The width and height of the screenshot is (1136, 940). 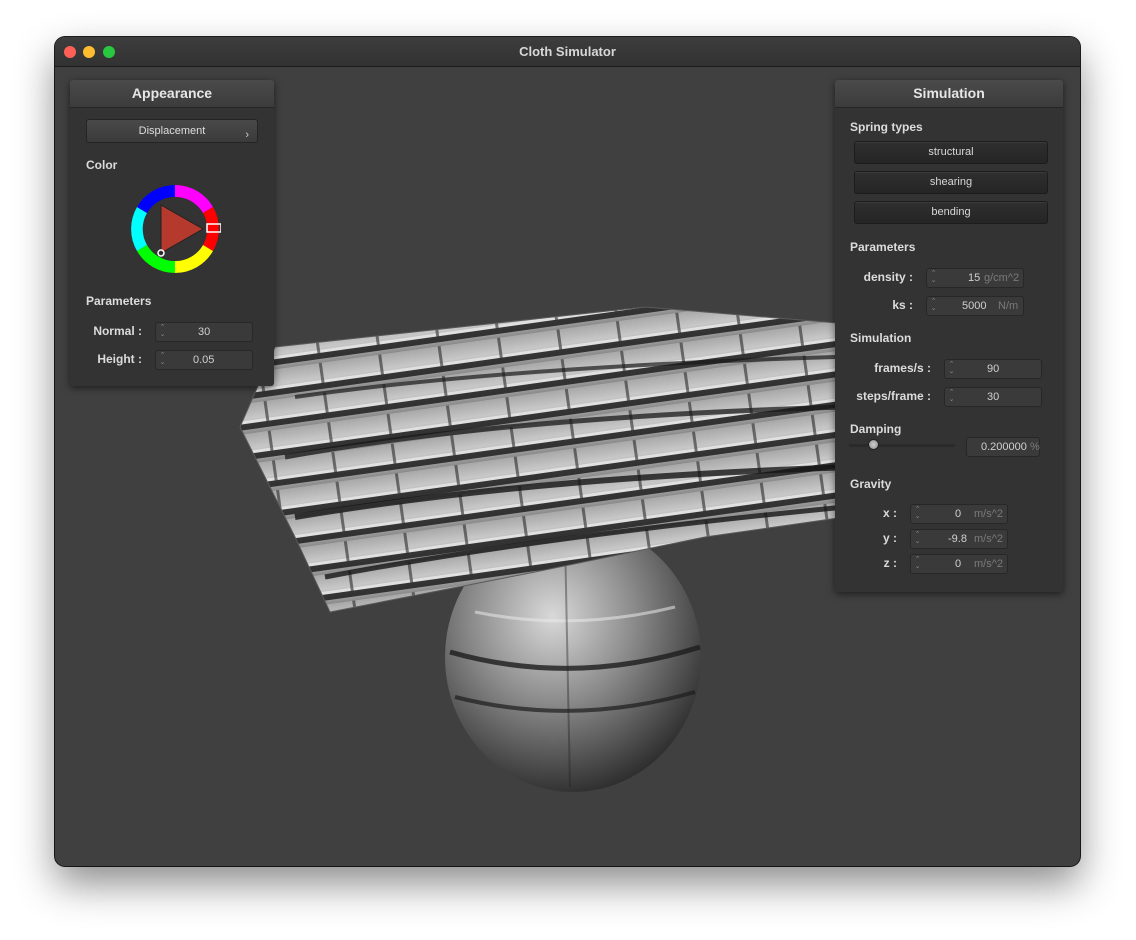 I want to click on density-label: density :, so click(x=888, y=277).